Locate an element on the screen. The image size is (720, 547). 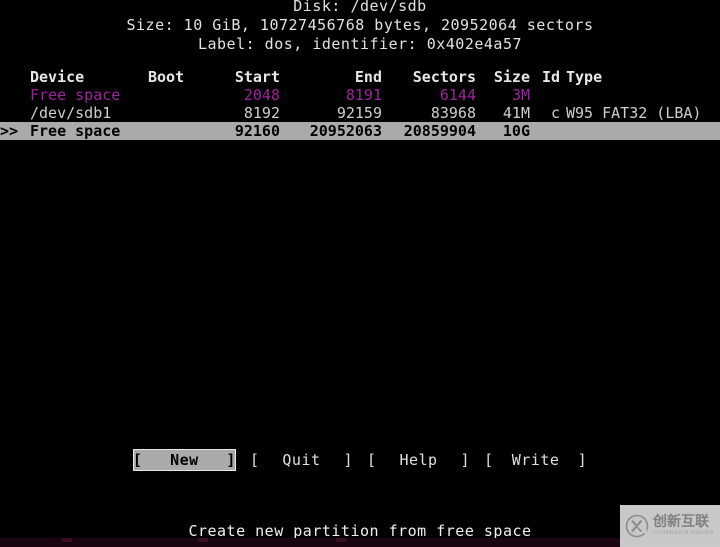
row-sectors: 20859904 is located at coordinates (439, 131).